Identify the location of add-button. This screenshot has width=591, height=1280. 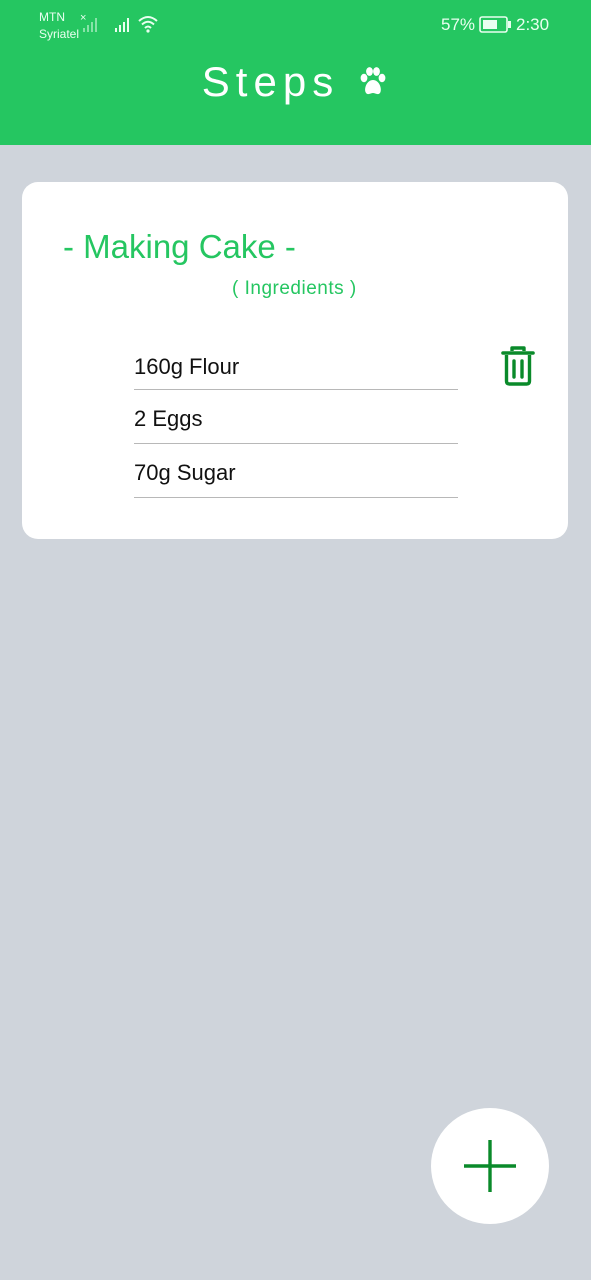
(490, 1166).